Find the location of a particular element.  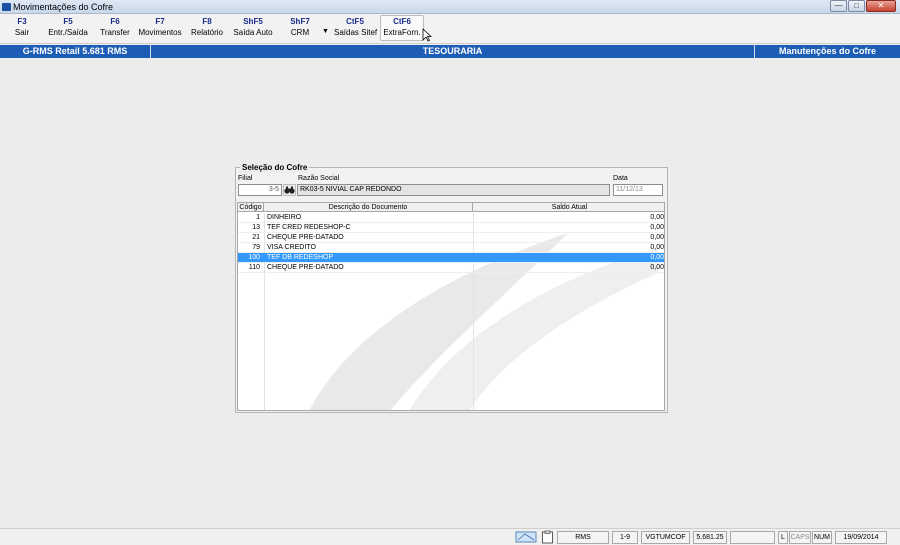

status-lock: L is located at coordinates (783, 537).